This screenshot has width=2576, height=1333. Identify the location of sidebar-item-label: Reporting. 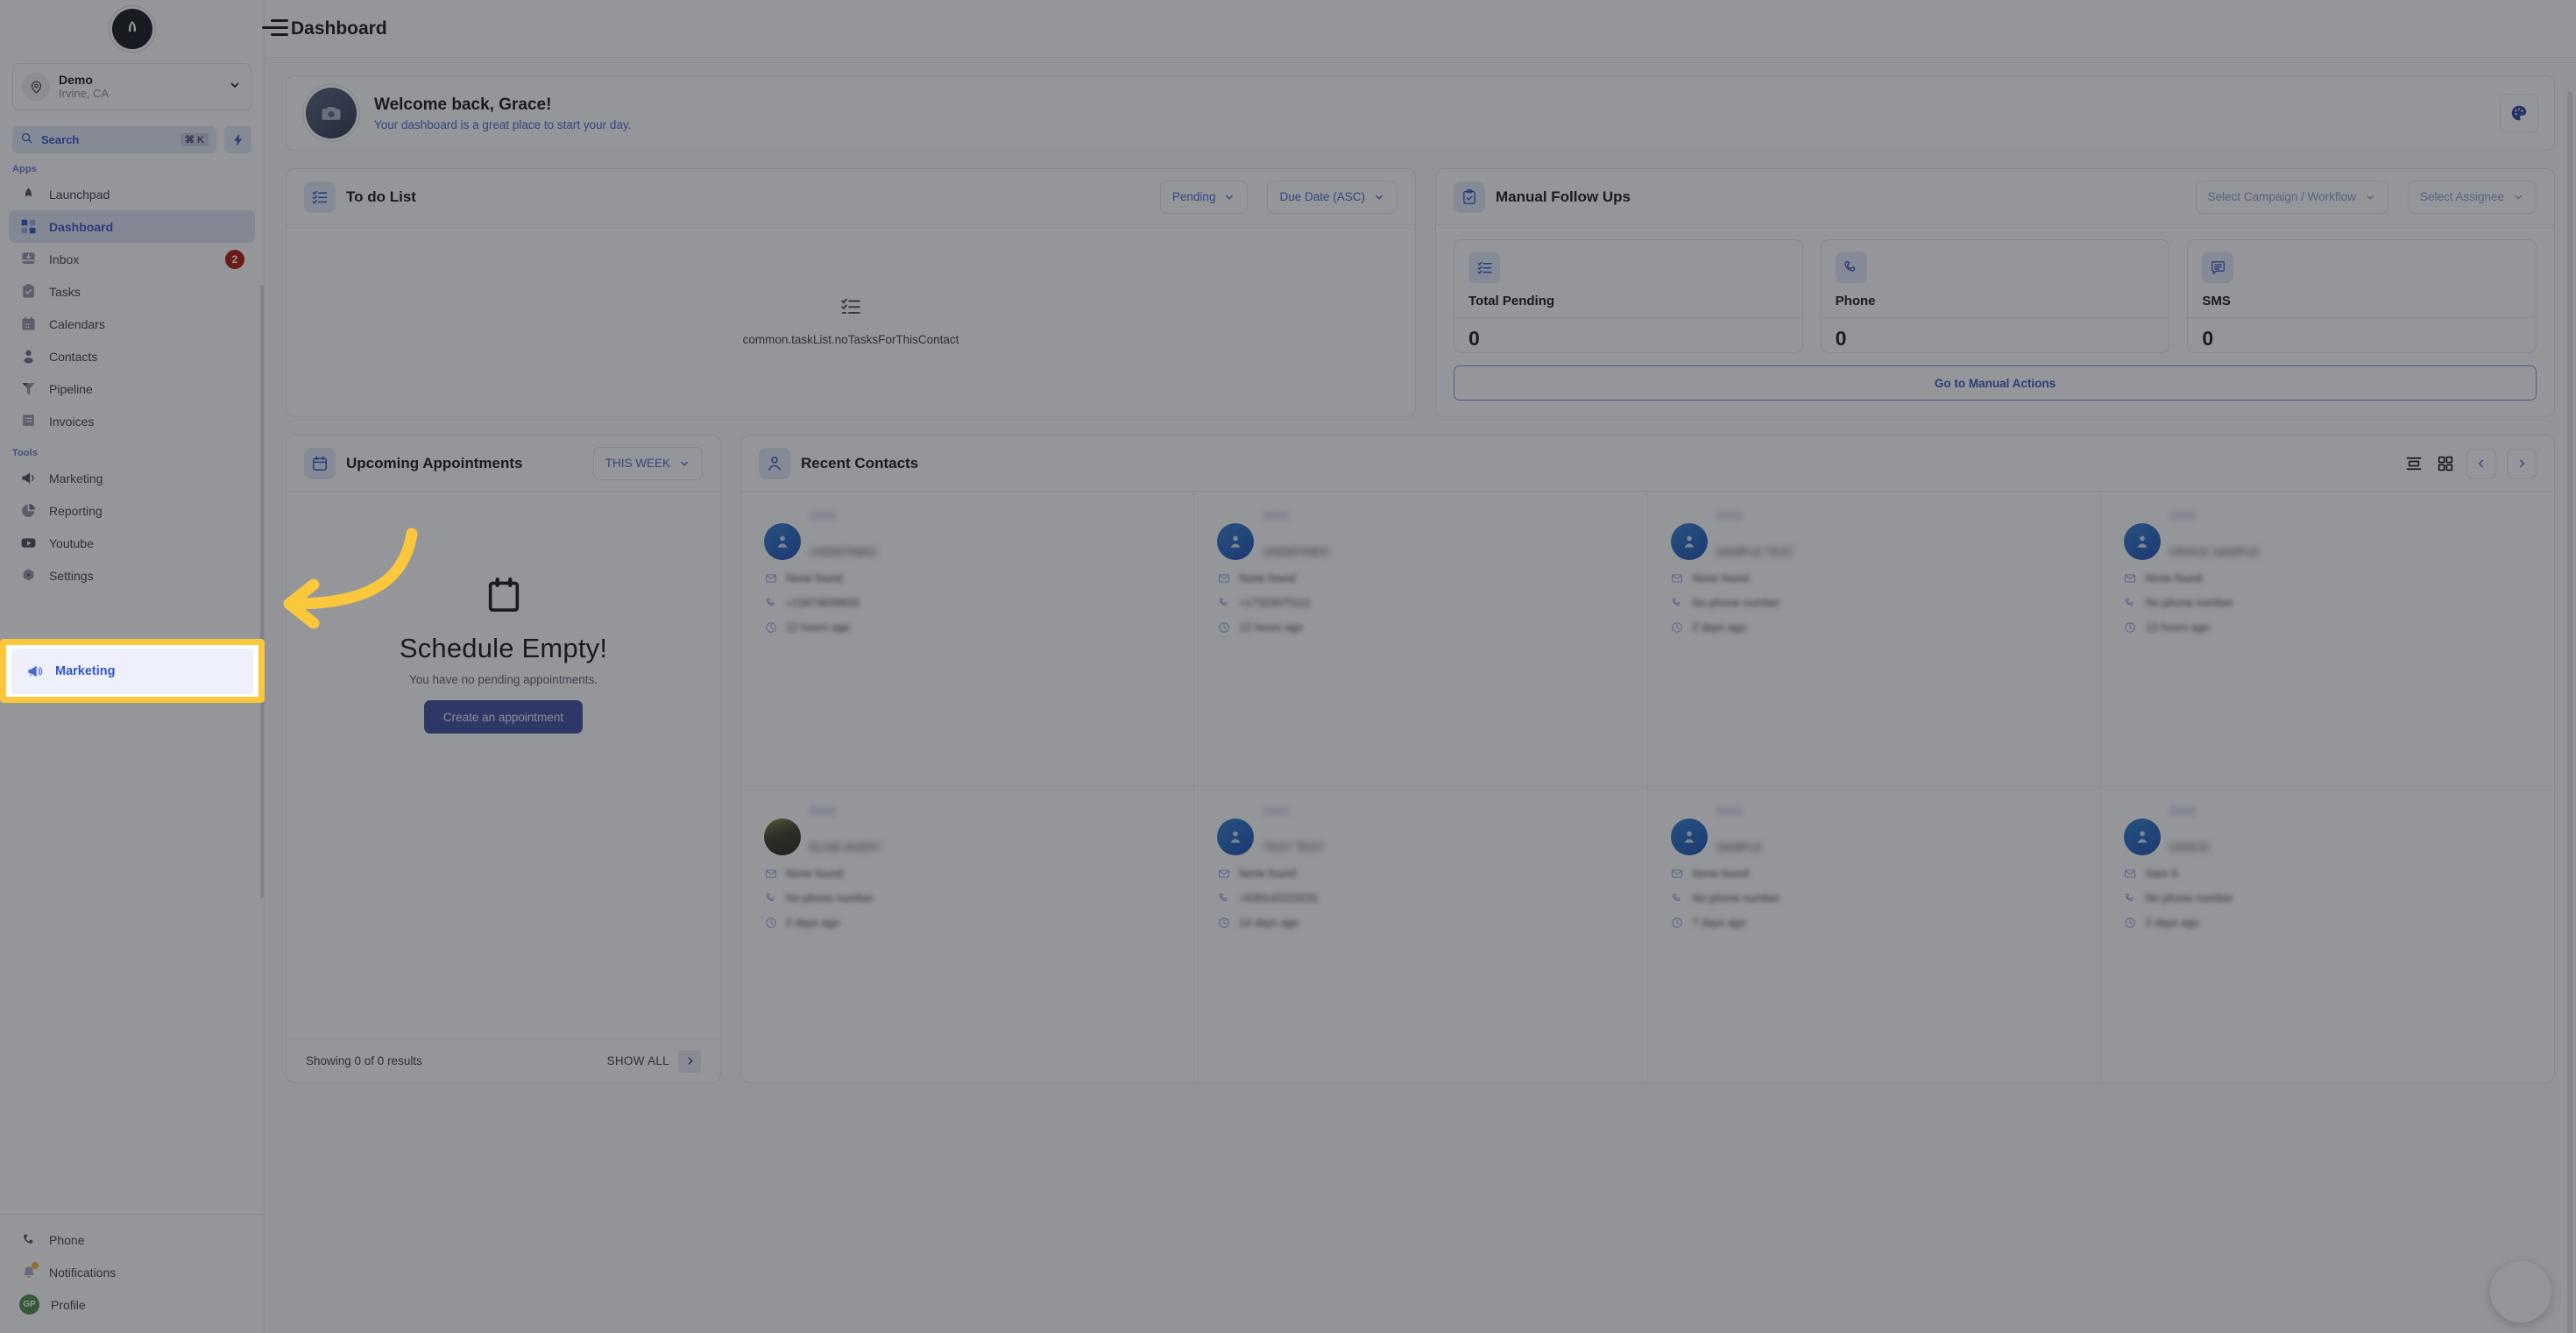
(76, 510).